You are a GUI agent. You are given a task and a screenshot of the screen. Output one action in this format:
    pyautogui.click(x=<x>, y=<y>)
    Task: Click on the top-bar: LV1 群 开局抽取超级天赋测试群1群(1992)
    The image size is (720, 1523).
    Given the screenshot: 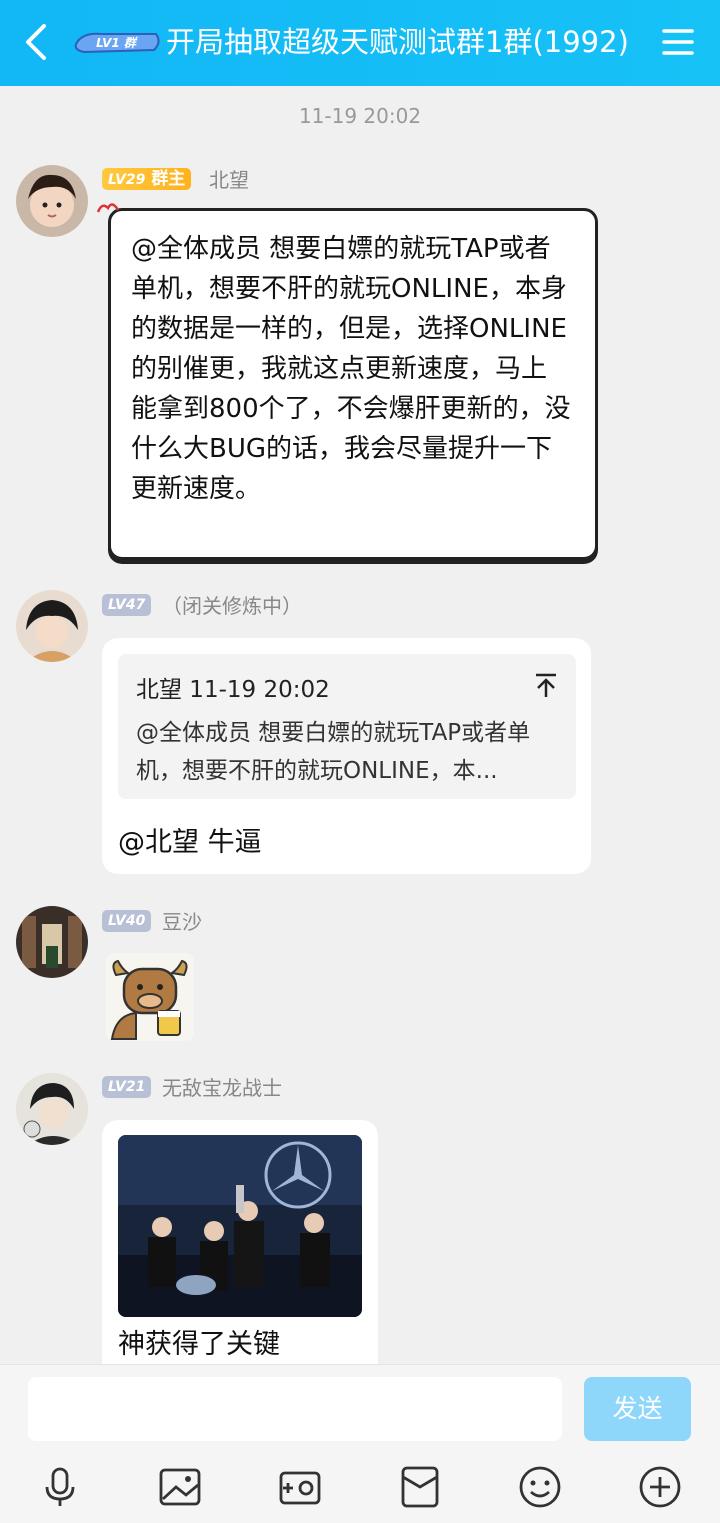 What is the action you would take?
    pyautogui.click(x=360, y=43)
    